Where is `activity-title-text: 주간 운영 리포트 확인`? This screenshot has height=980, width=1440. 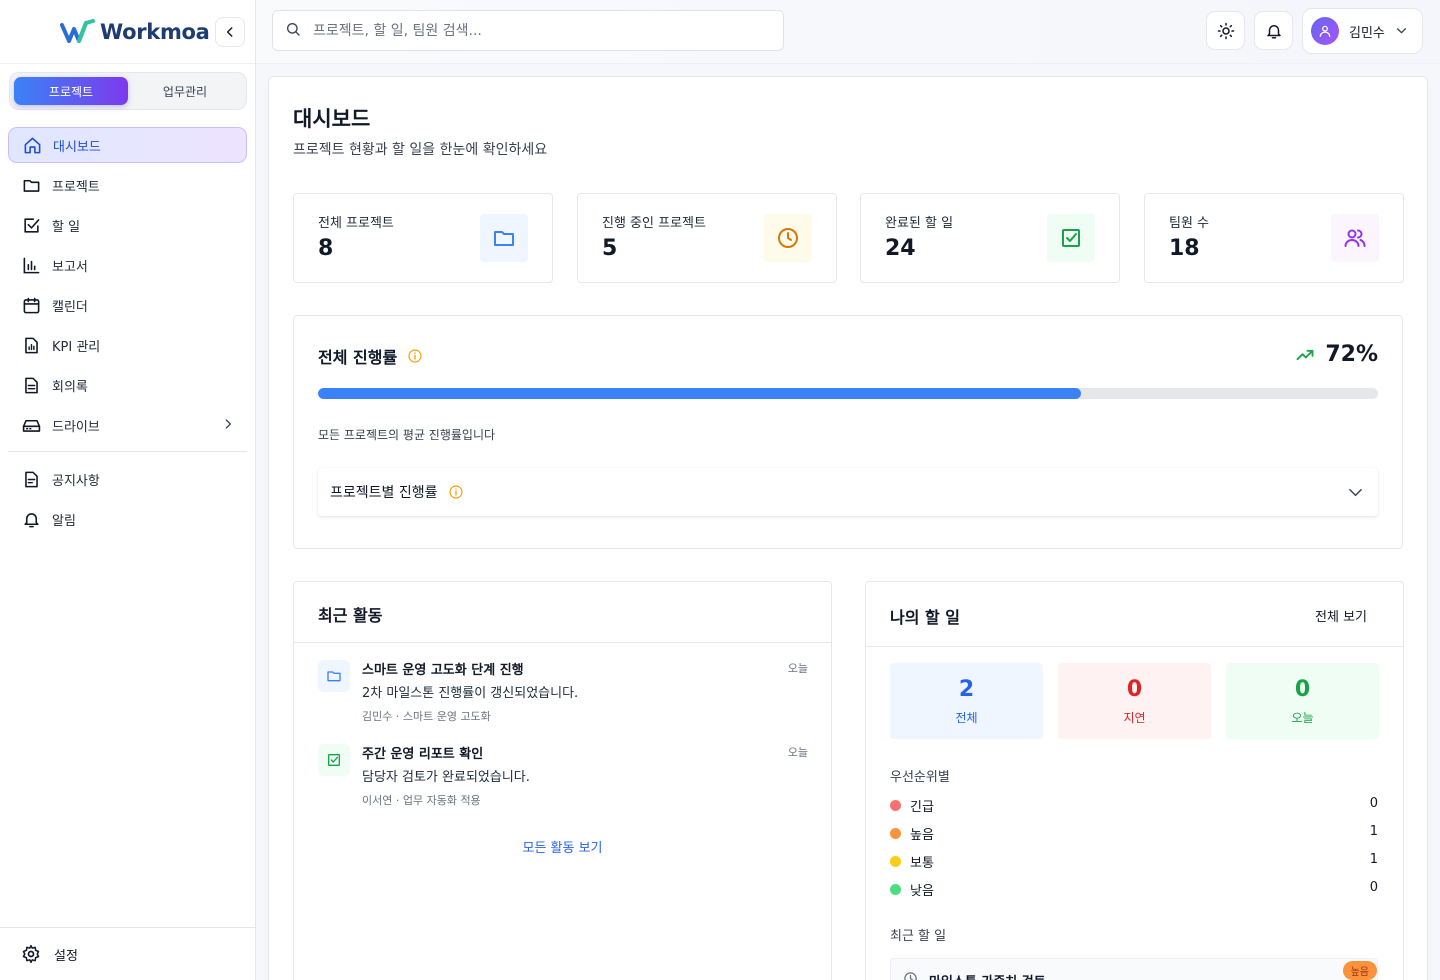
activity-title-text: 주간 운영 리포트 확인 is located at coordinates (423, 754).